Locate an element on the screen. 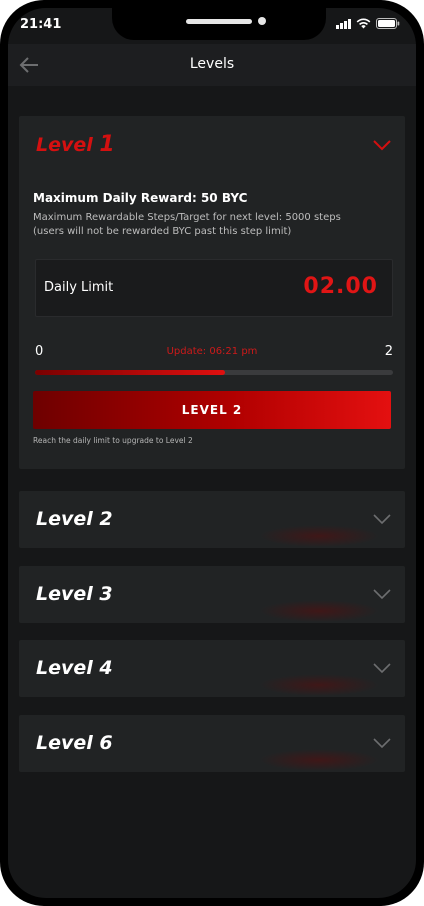  level-4-title: Level 4 is located at coordinates (74, 668).